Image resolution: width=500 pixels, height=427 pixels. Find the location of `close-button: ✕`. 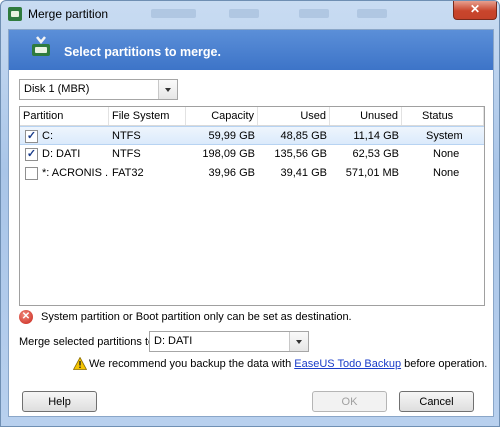

close-button: ✕ is located at coordinates (475, 10).